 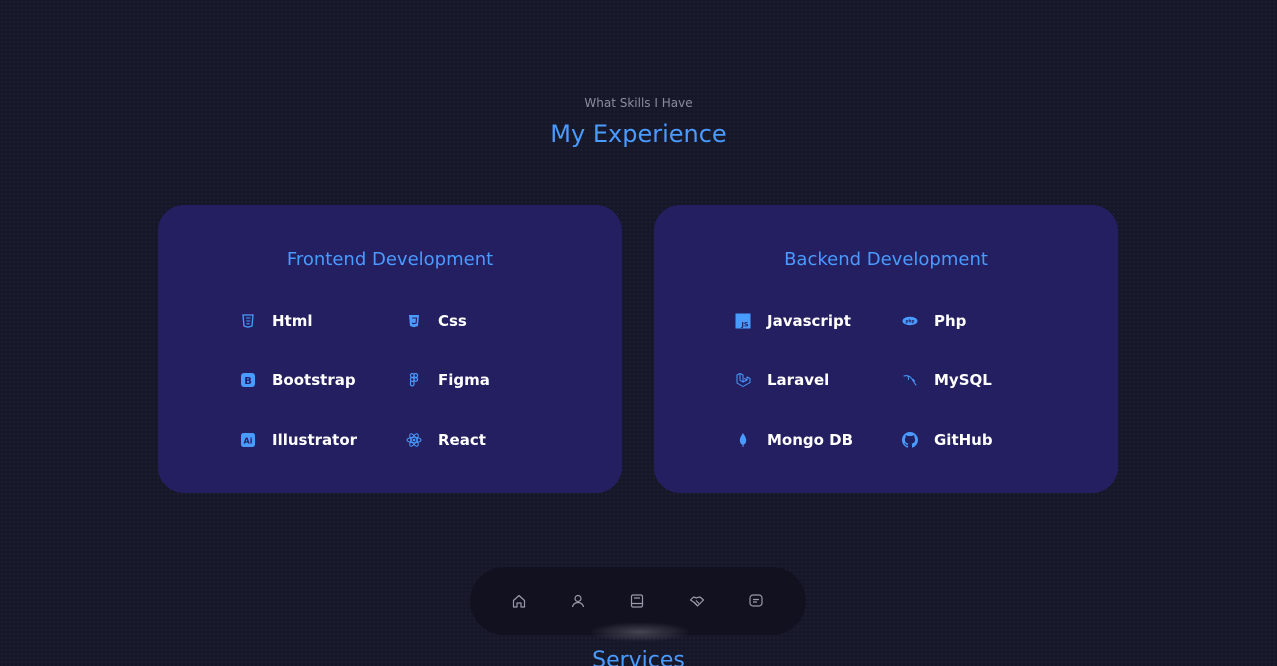 I want to click on skill-mongodb: Mongo DB, so click(x=794, y=440).